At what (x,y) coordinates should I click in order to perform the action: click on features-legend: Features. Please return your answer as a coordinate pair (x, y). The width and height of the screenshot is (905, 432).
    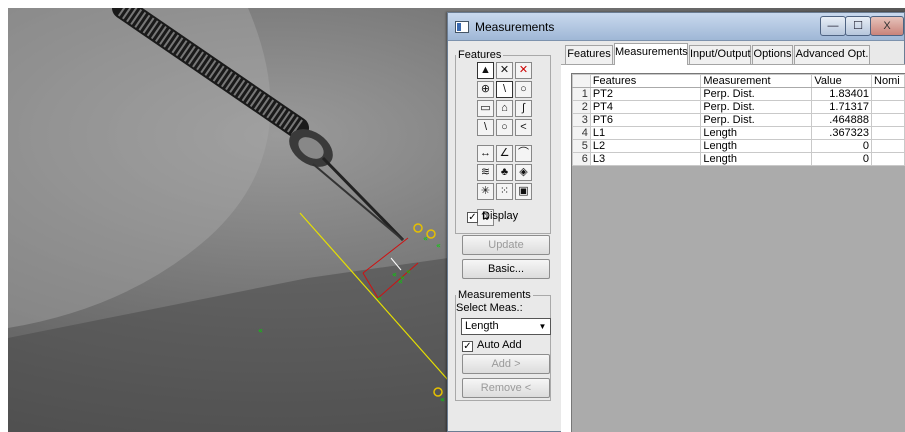
    Looking at the image, I should click on (480, 55).